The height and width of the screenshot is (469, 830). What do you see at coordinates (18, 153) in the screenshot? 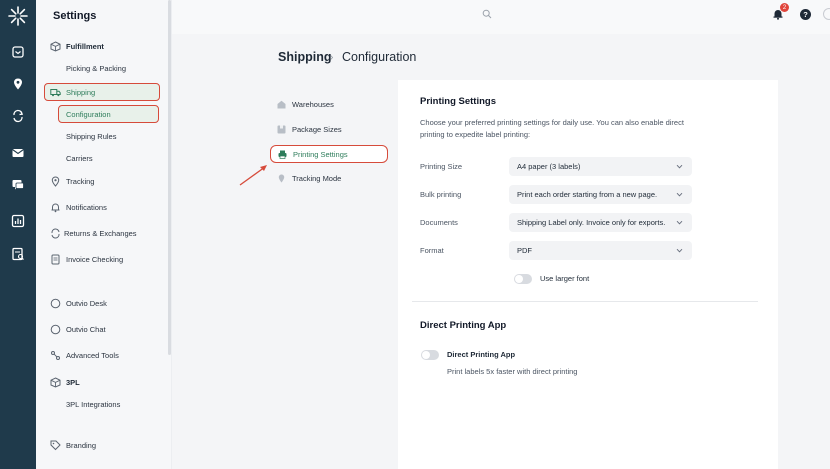
I see `mail-icon` at bounding box center [18, 153].